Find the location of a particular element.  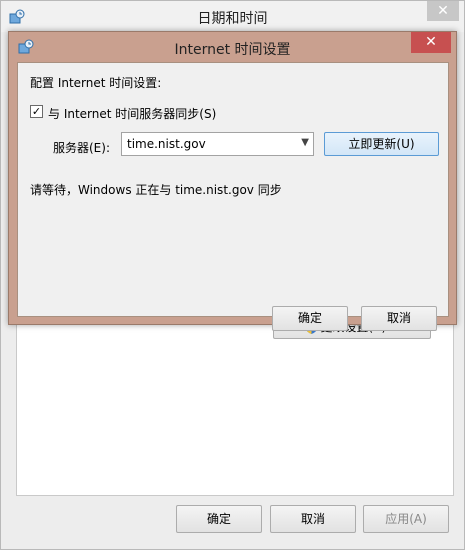

sync-checkbox: ✓ is located at coordinates (36, 111).